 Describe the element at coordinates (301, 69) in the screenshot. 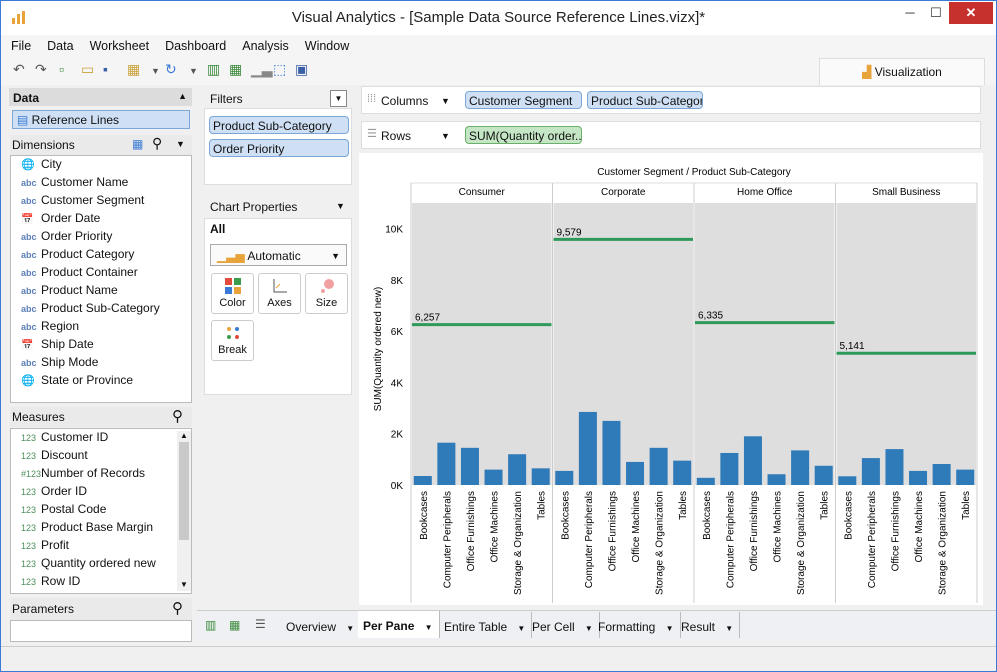

I see `presentation-icon: ▣` at that location.